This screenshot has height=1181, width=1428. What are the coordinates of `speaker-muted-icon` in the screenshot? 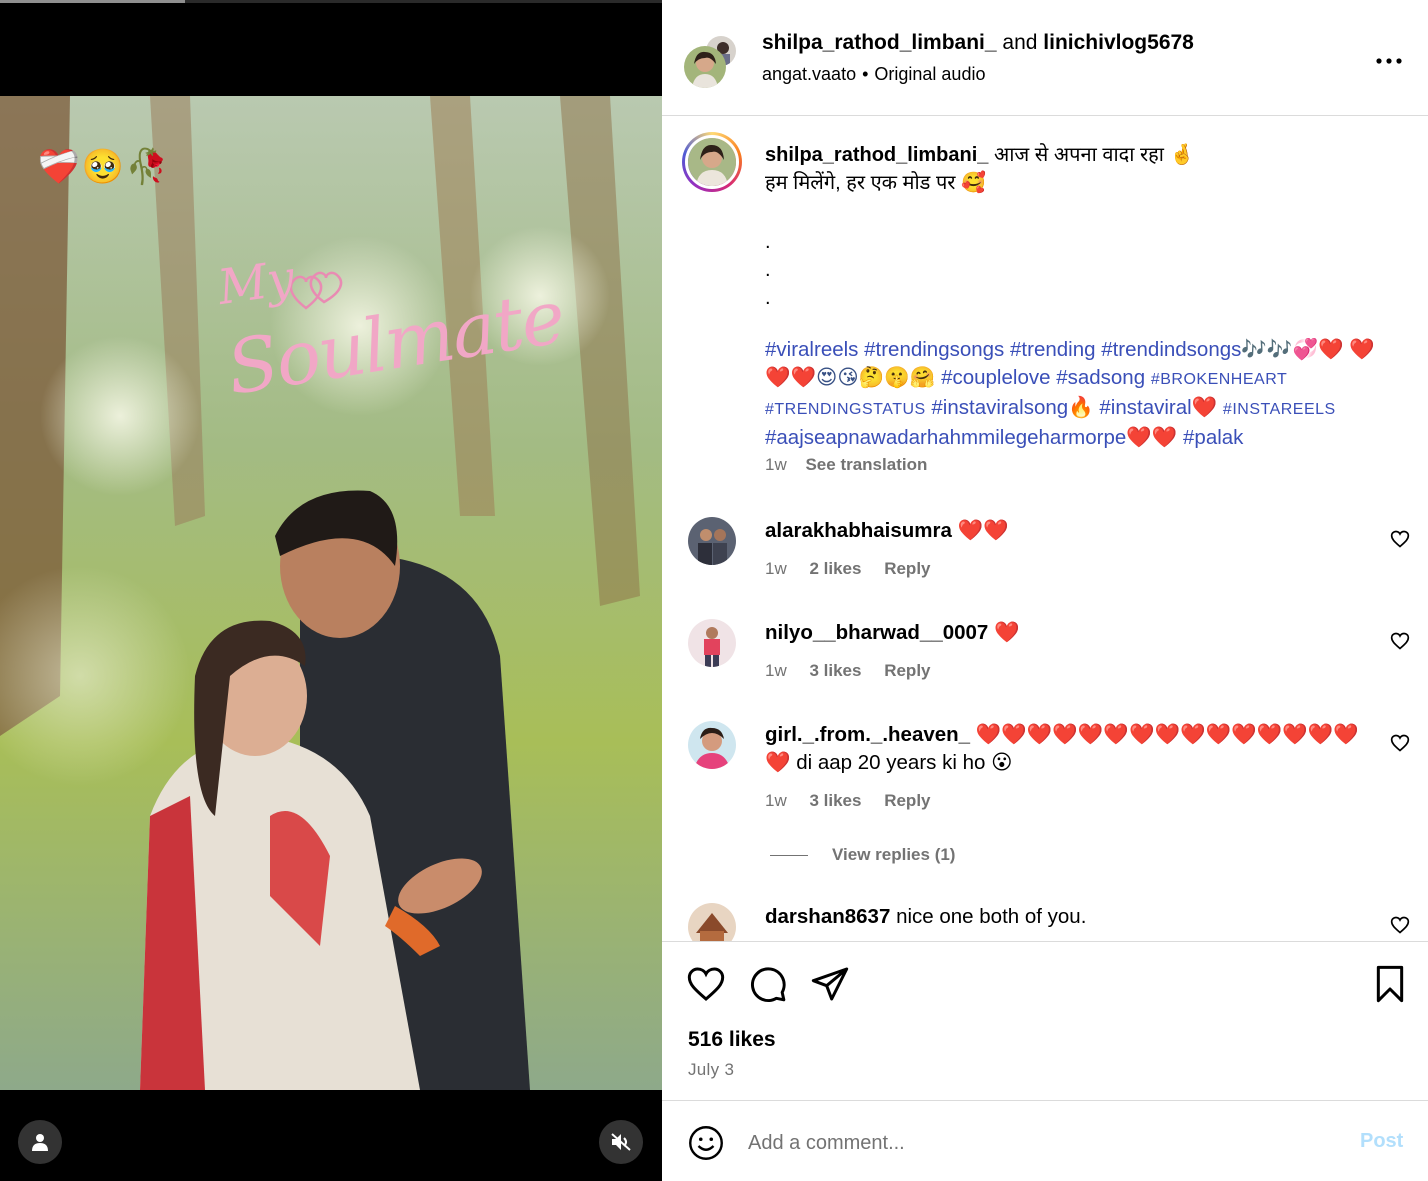 It's located at (621, 1142).